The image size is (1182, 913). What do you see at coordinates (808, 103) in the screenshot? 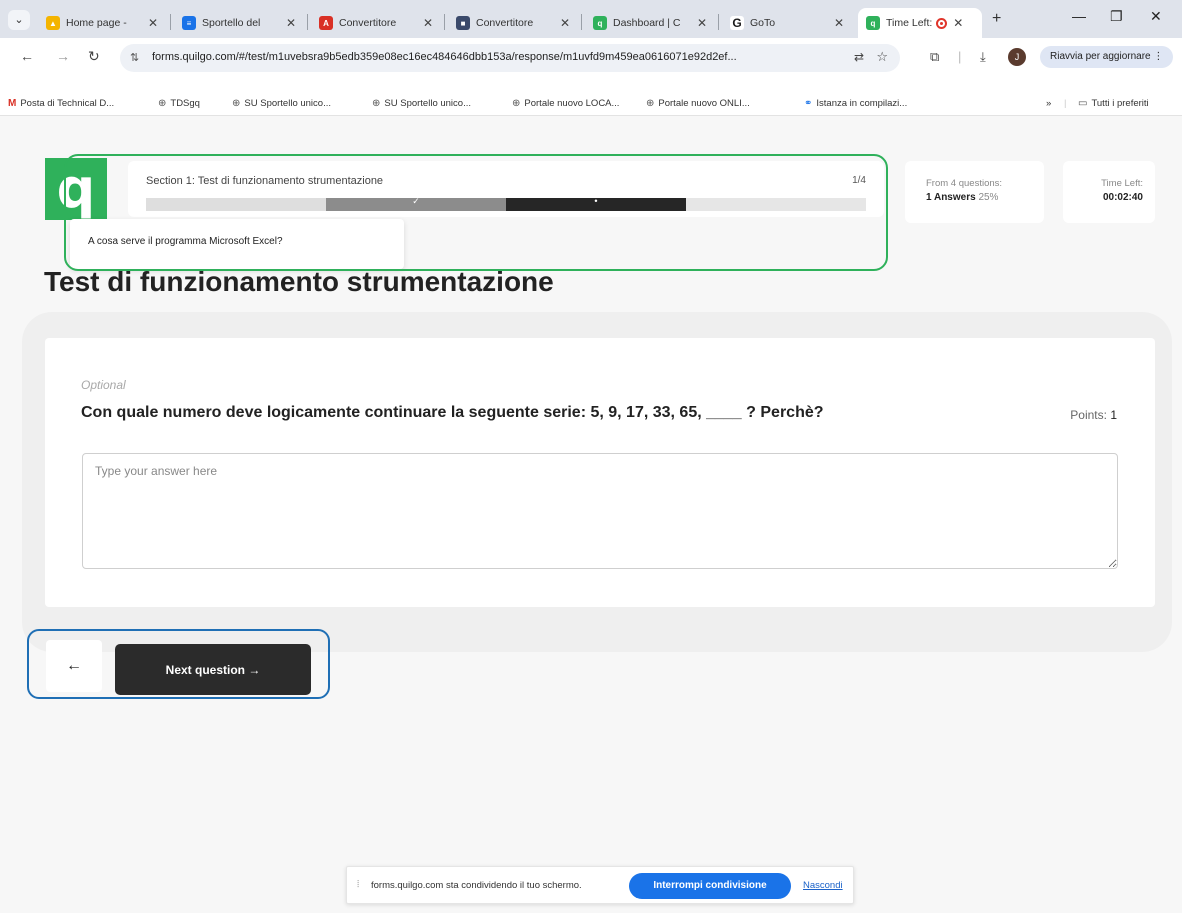
I see `link-icon: ⚭` at bounding box center [808, 103].